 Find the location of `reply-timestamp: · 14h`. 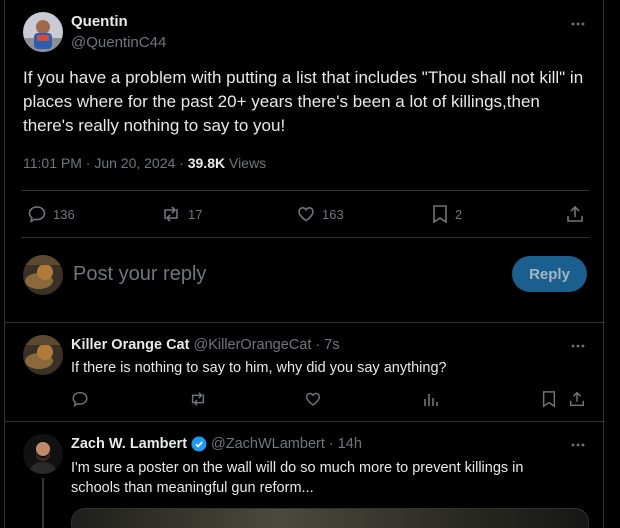

reply-timestamp: · 14h is located at coordinates (345, 444).